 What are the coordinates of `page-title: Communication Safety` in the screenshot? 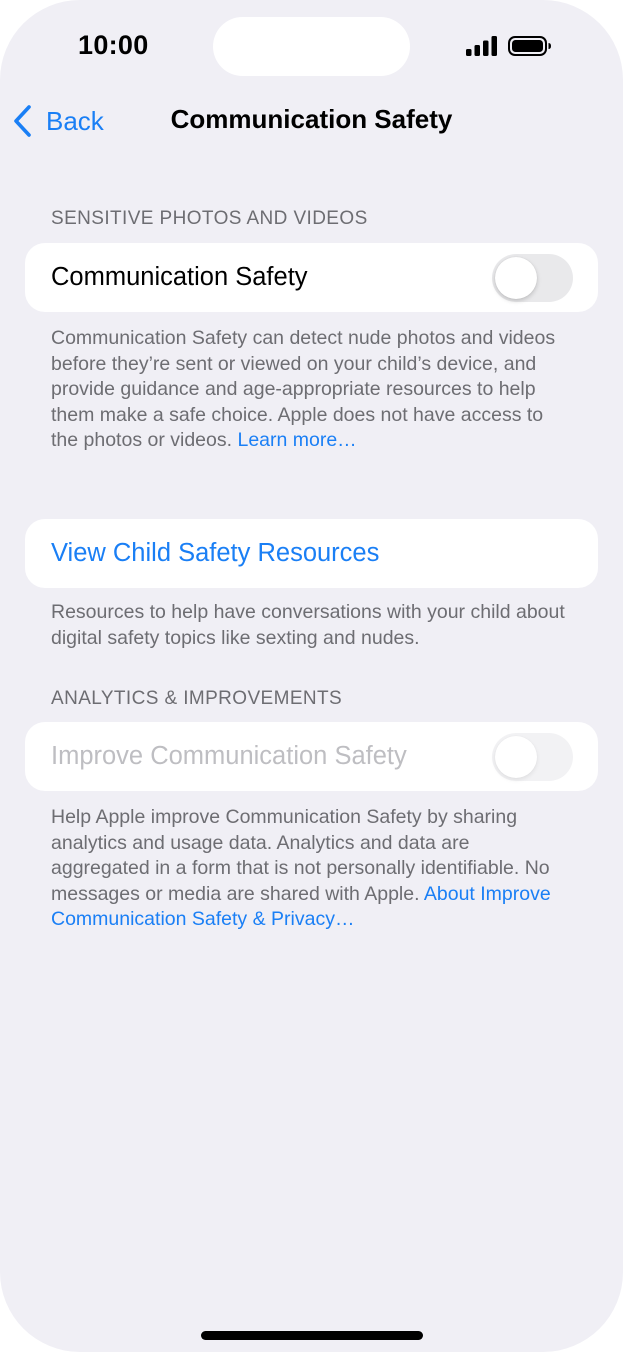 It's located at (311, 119).